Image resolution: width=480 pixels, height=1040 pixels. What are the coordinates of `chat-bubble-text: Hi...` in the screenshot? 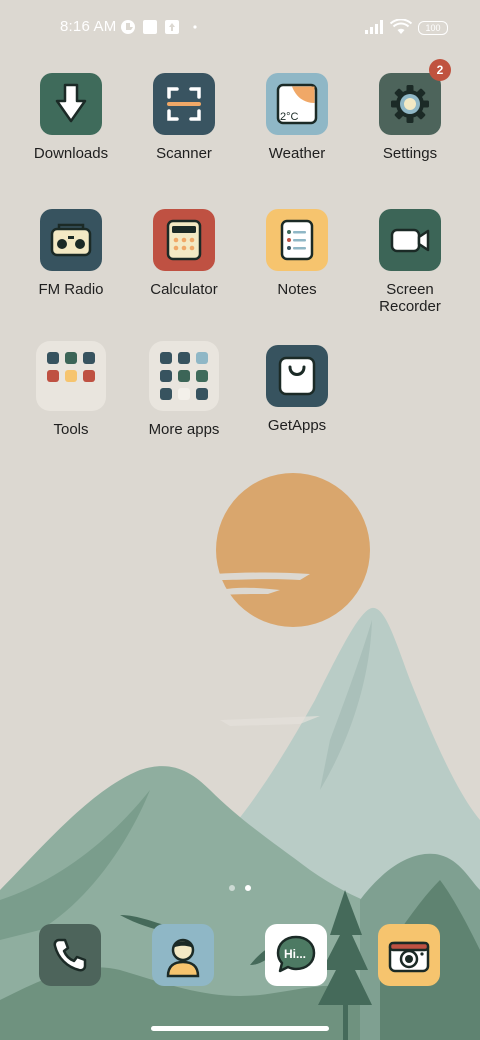 It's located at (295, 954).